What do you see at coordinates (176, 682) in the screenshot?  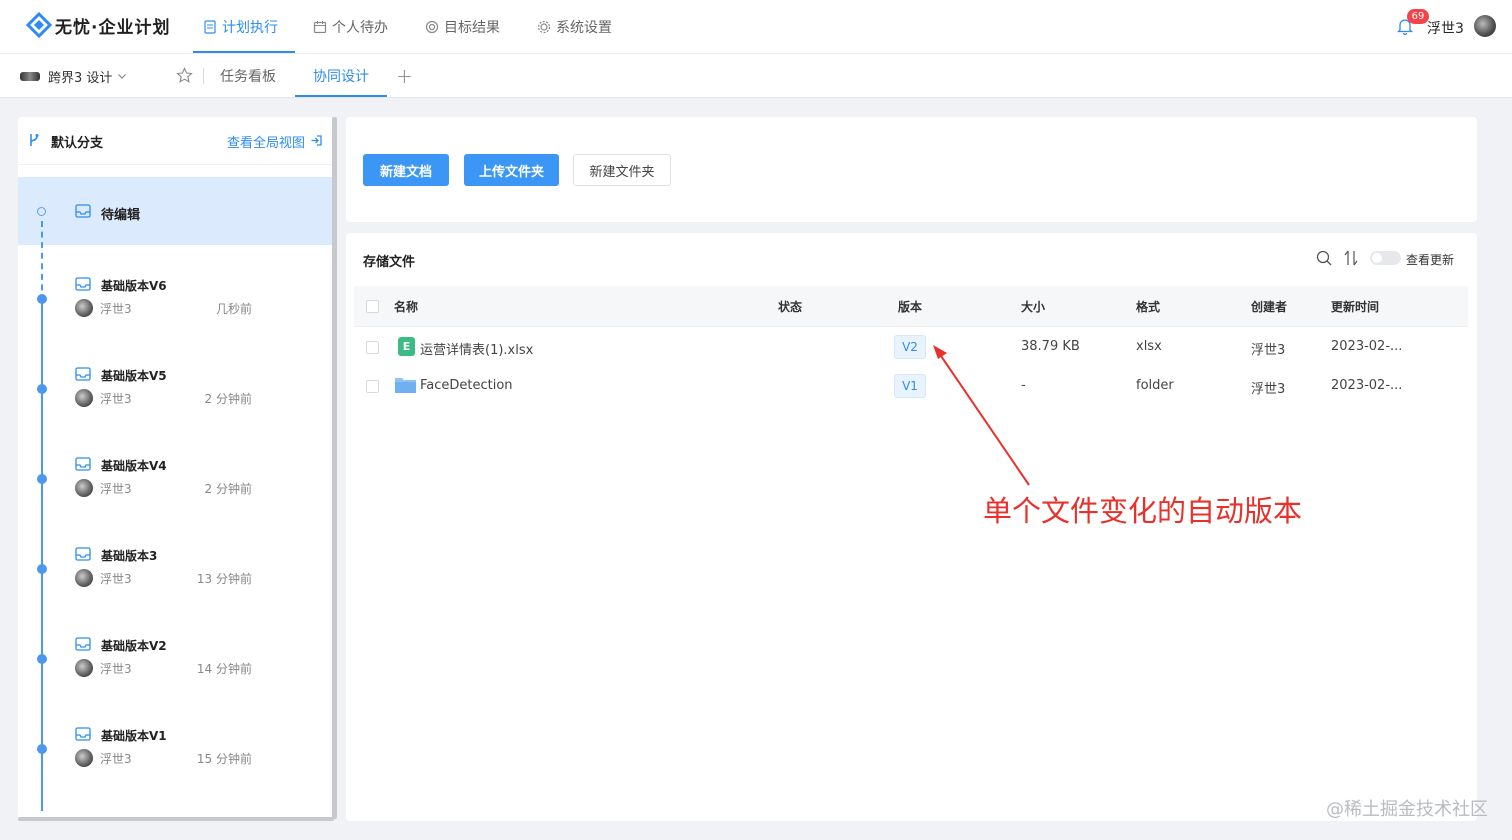 I see `list-item: 基础版本V2 浮世3 14 分钟前` at bounding box center [176, 682].